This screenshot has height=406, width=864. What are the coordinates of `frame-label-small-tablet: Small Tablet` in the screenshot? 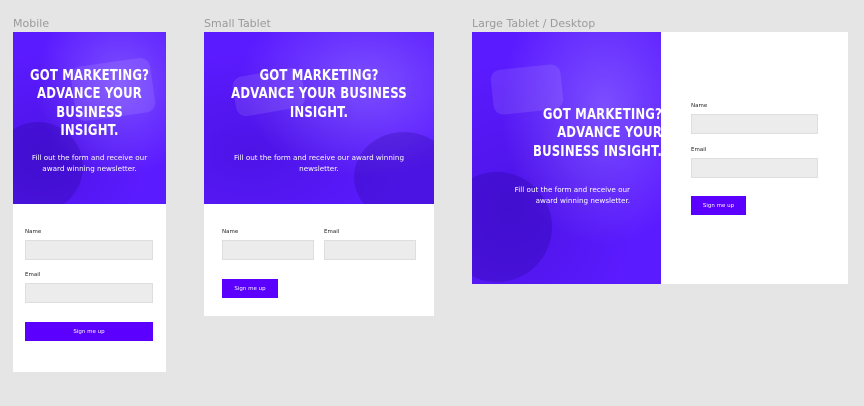 It's located at (237, 23).